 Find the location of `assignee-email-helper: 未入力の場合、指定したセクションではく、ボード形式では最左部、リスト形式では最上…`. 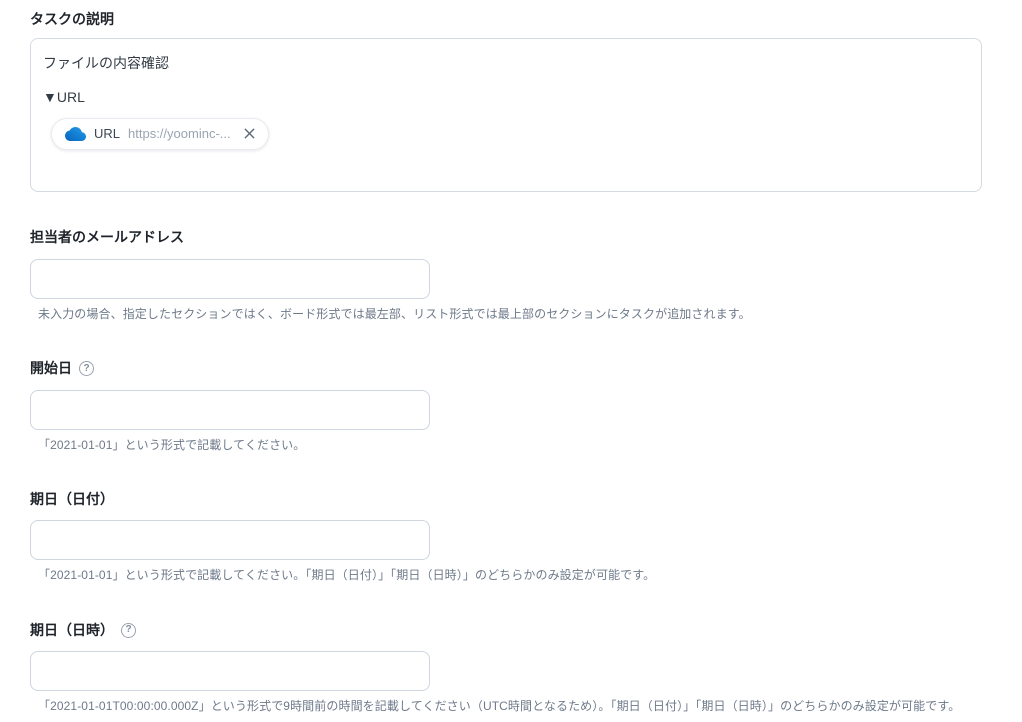

assignee-email-helper: 未入力の場合、指定したセクションではく、ボード形式では最左部、リスト形式では最上… is located at coordinates (394, 313).